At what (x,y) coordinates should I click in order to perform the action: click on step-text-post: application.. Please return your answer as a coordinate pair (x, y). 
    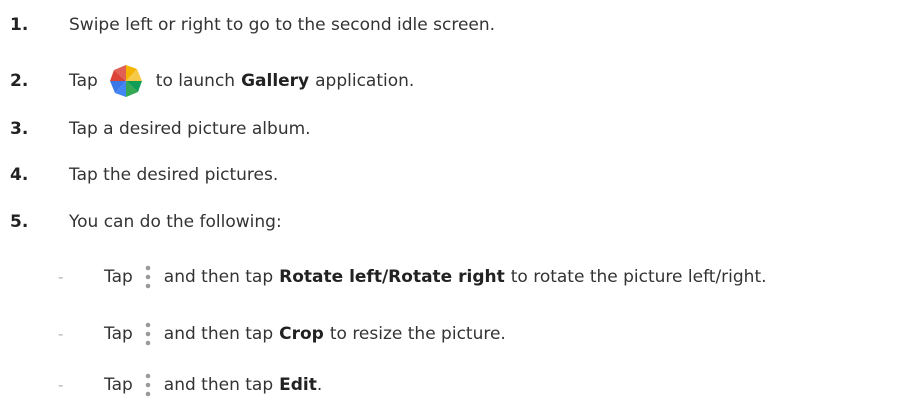
    Looking at the image, I should click on (365, 81).